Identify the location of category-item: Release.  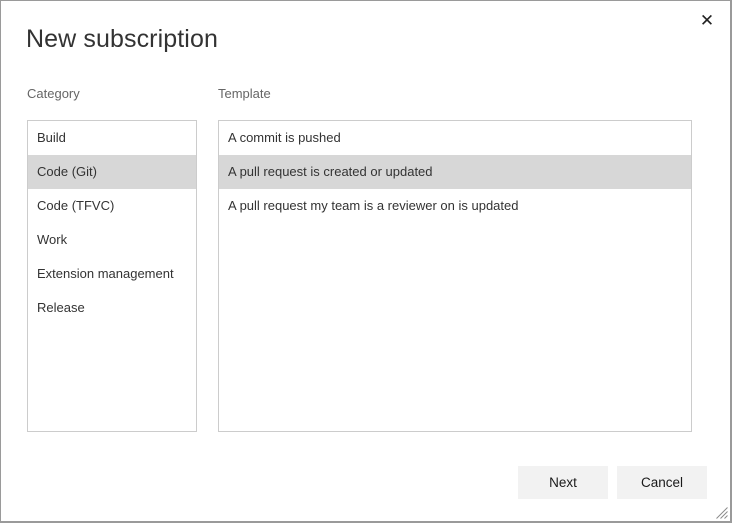
(112, 308).